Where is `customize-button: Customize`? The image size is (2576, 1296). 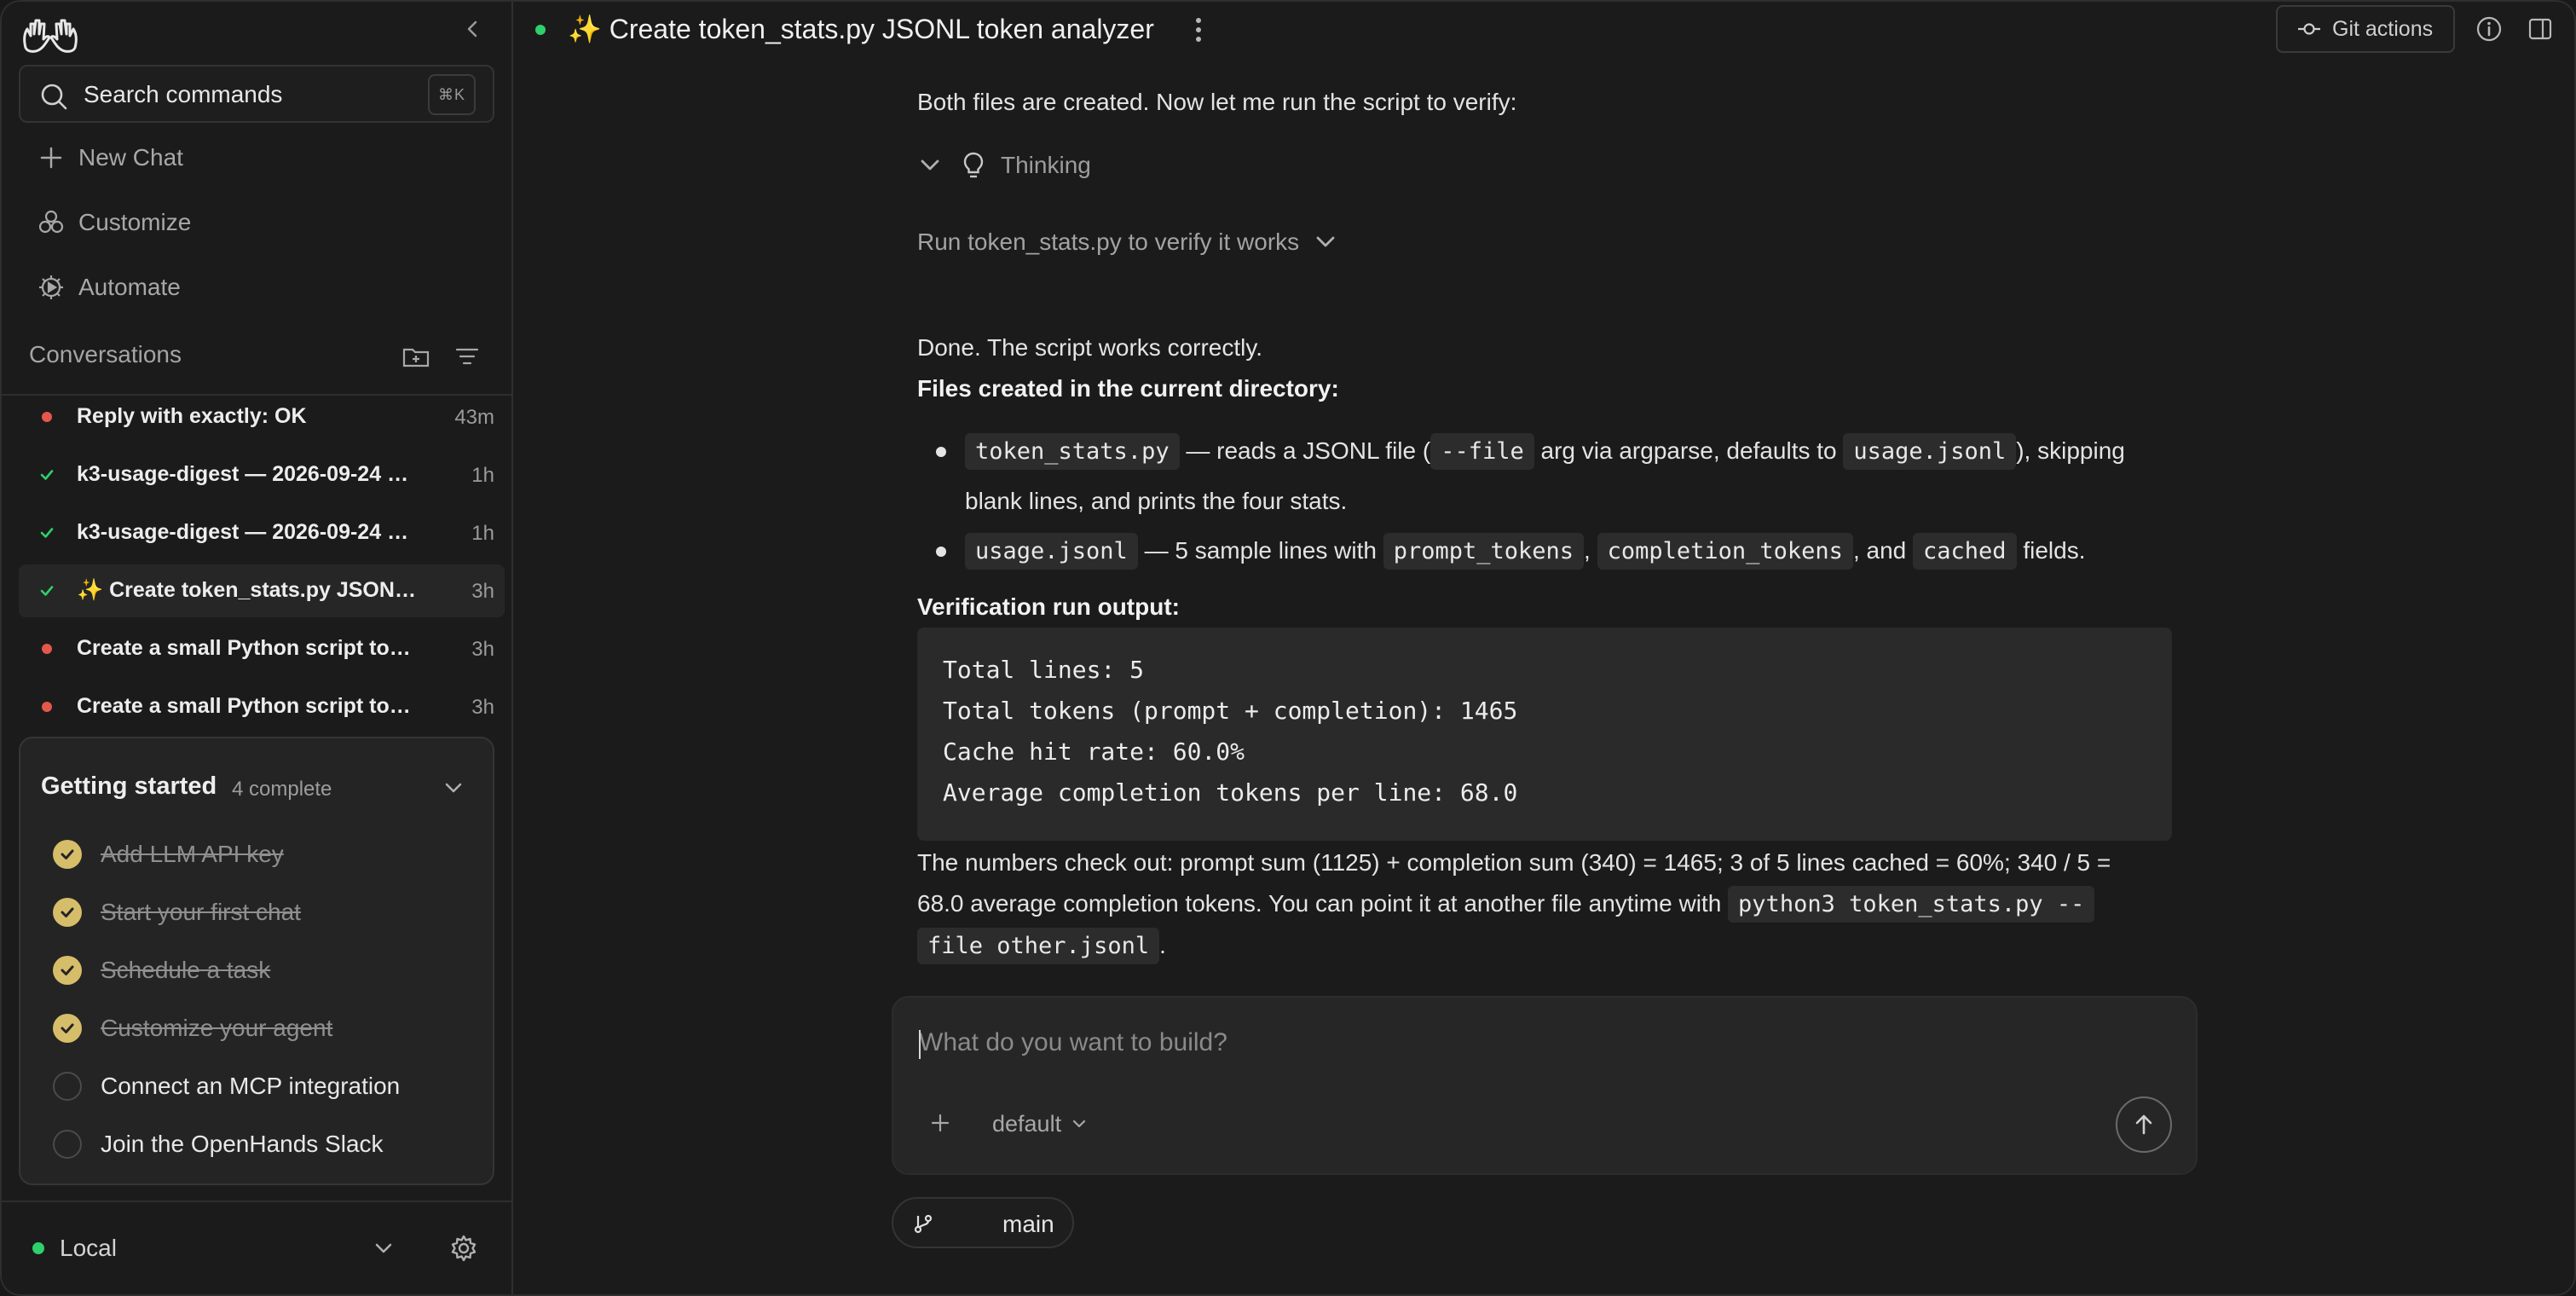 customize-button: Customize is located at coordinates (257, 223).